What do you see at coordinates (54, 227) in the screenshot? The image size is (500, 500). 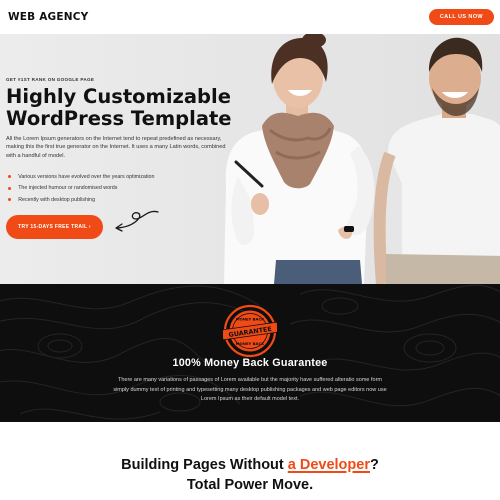 I see `free-trial-button: TRY 15-DAYS FREE TRAIL ›` at bounding box center [54, 227].